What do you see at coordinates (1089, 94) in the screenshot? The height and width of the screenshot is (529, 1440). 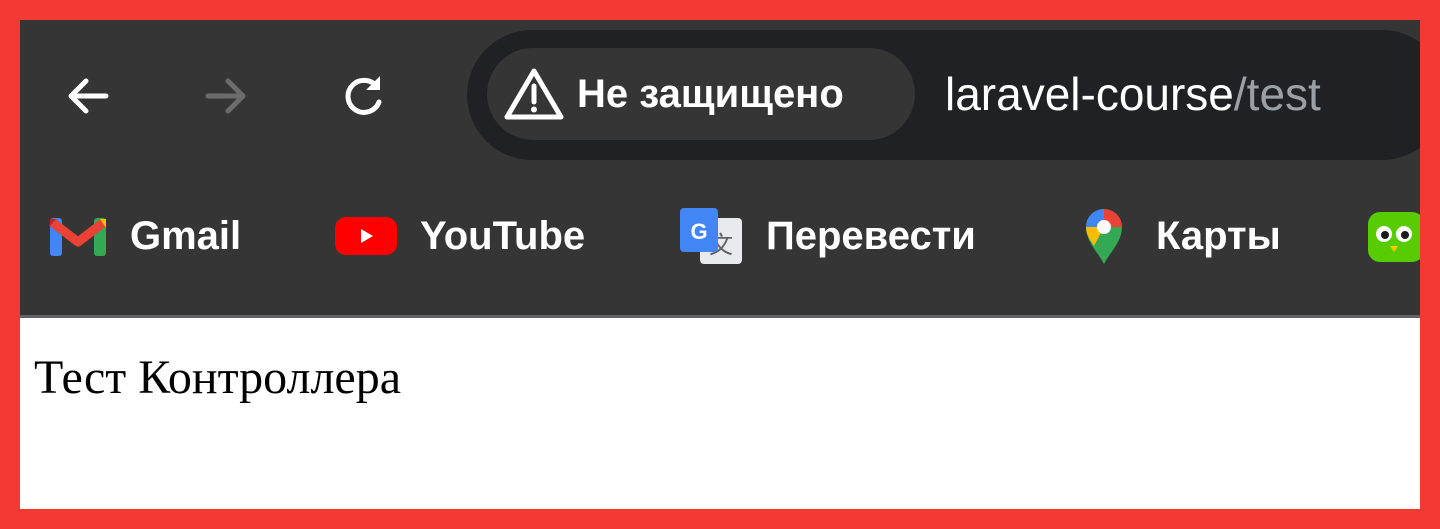 I see `url-host: laravel-course` at bounding box center [1089, 94].